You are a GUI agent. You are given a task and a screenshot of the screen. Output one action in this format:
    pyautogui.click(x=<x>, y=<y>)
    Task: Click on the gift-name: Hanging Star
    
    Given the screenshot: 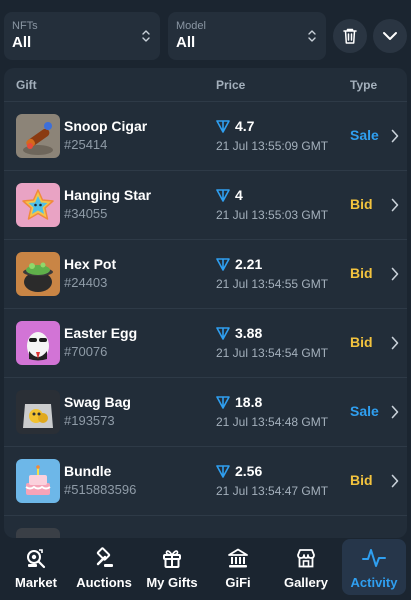 What is the action you would take?
    pyautogui.click(x=108, y=195)
    